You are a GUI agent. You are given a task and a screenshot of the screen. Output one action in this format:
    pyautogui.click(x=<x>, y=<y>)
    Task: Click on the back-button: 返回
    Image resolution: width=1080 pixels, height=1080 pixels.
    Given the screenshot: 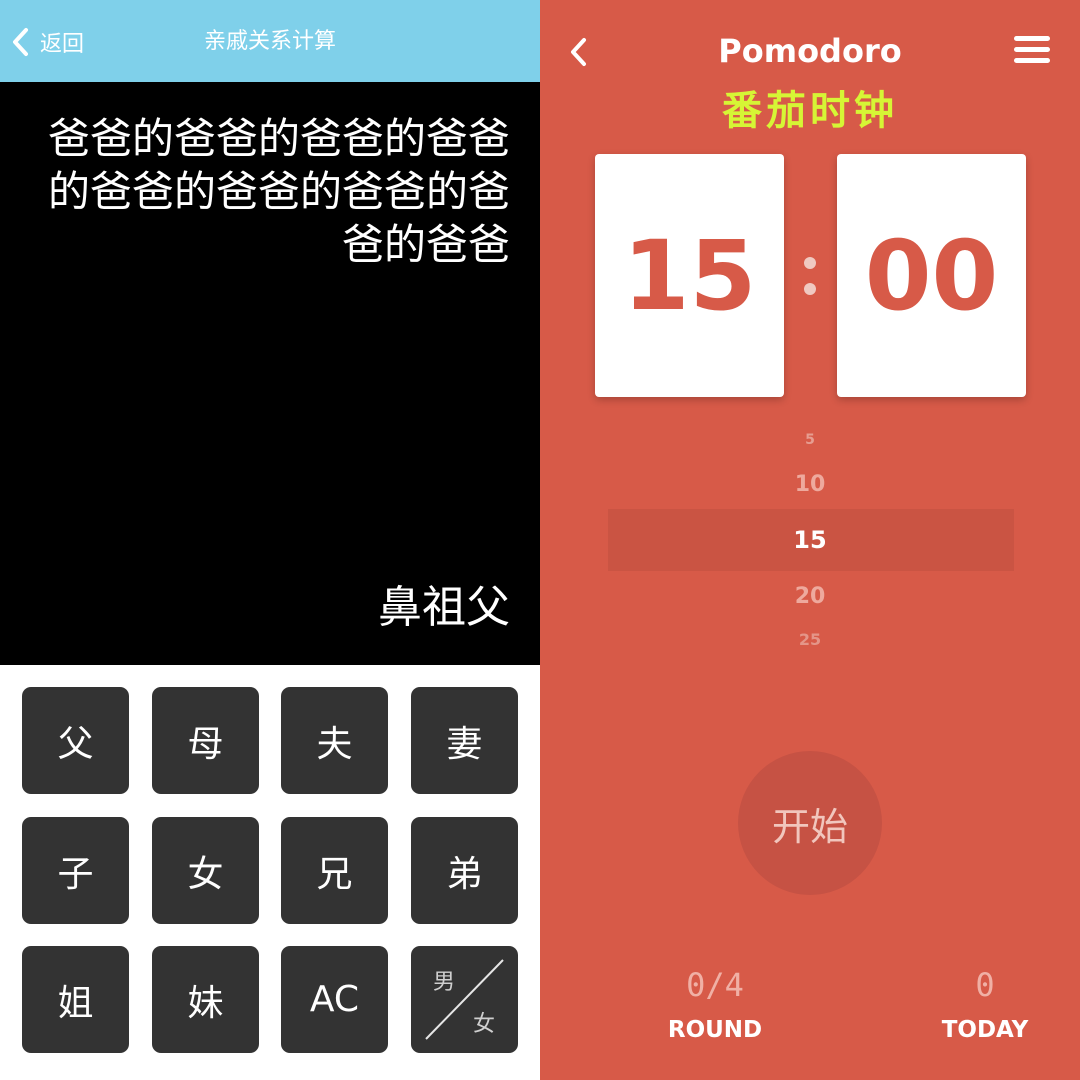 What is the action you would take?
    pyautogui.click(x=47, y=42)
    